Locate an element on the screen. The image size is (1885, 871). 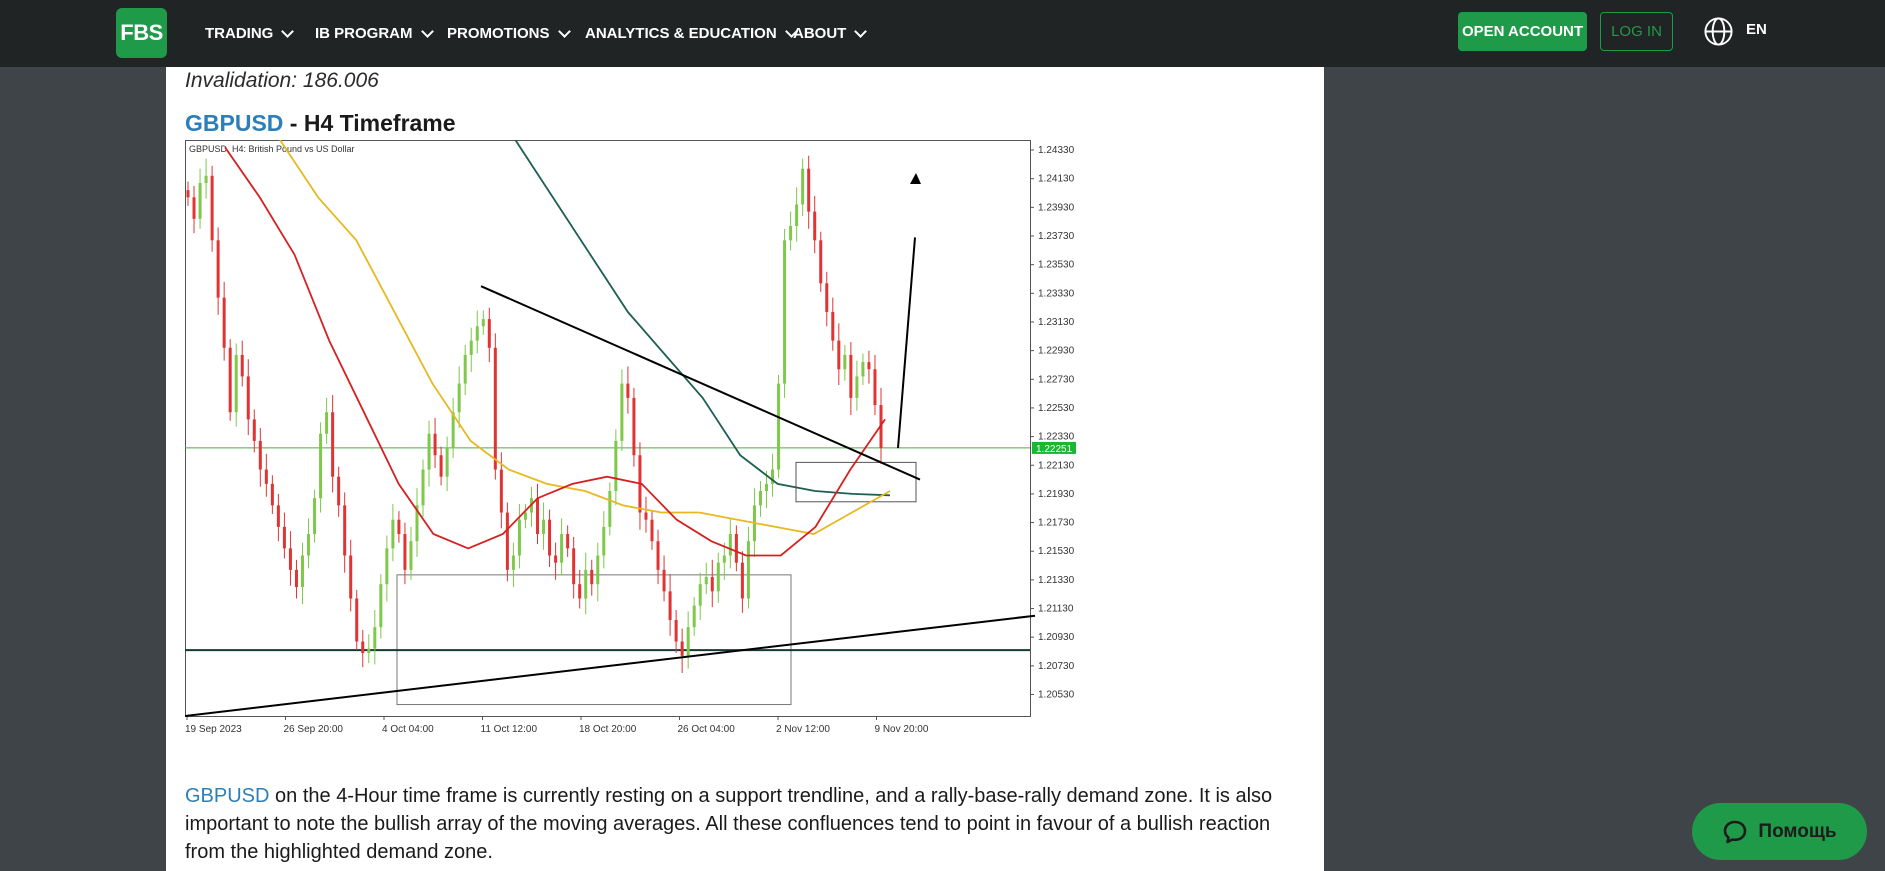
y-tick-label: 1.23730 is located at coordinates (1056, 236).